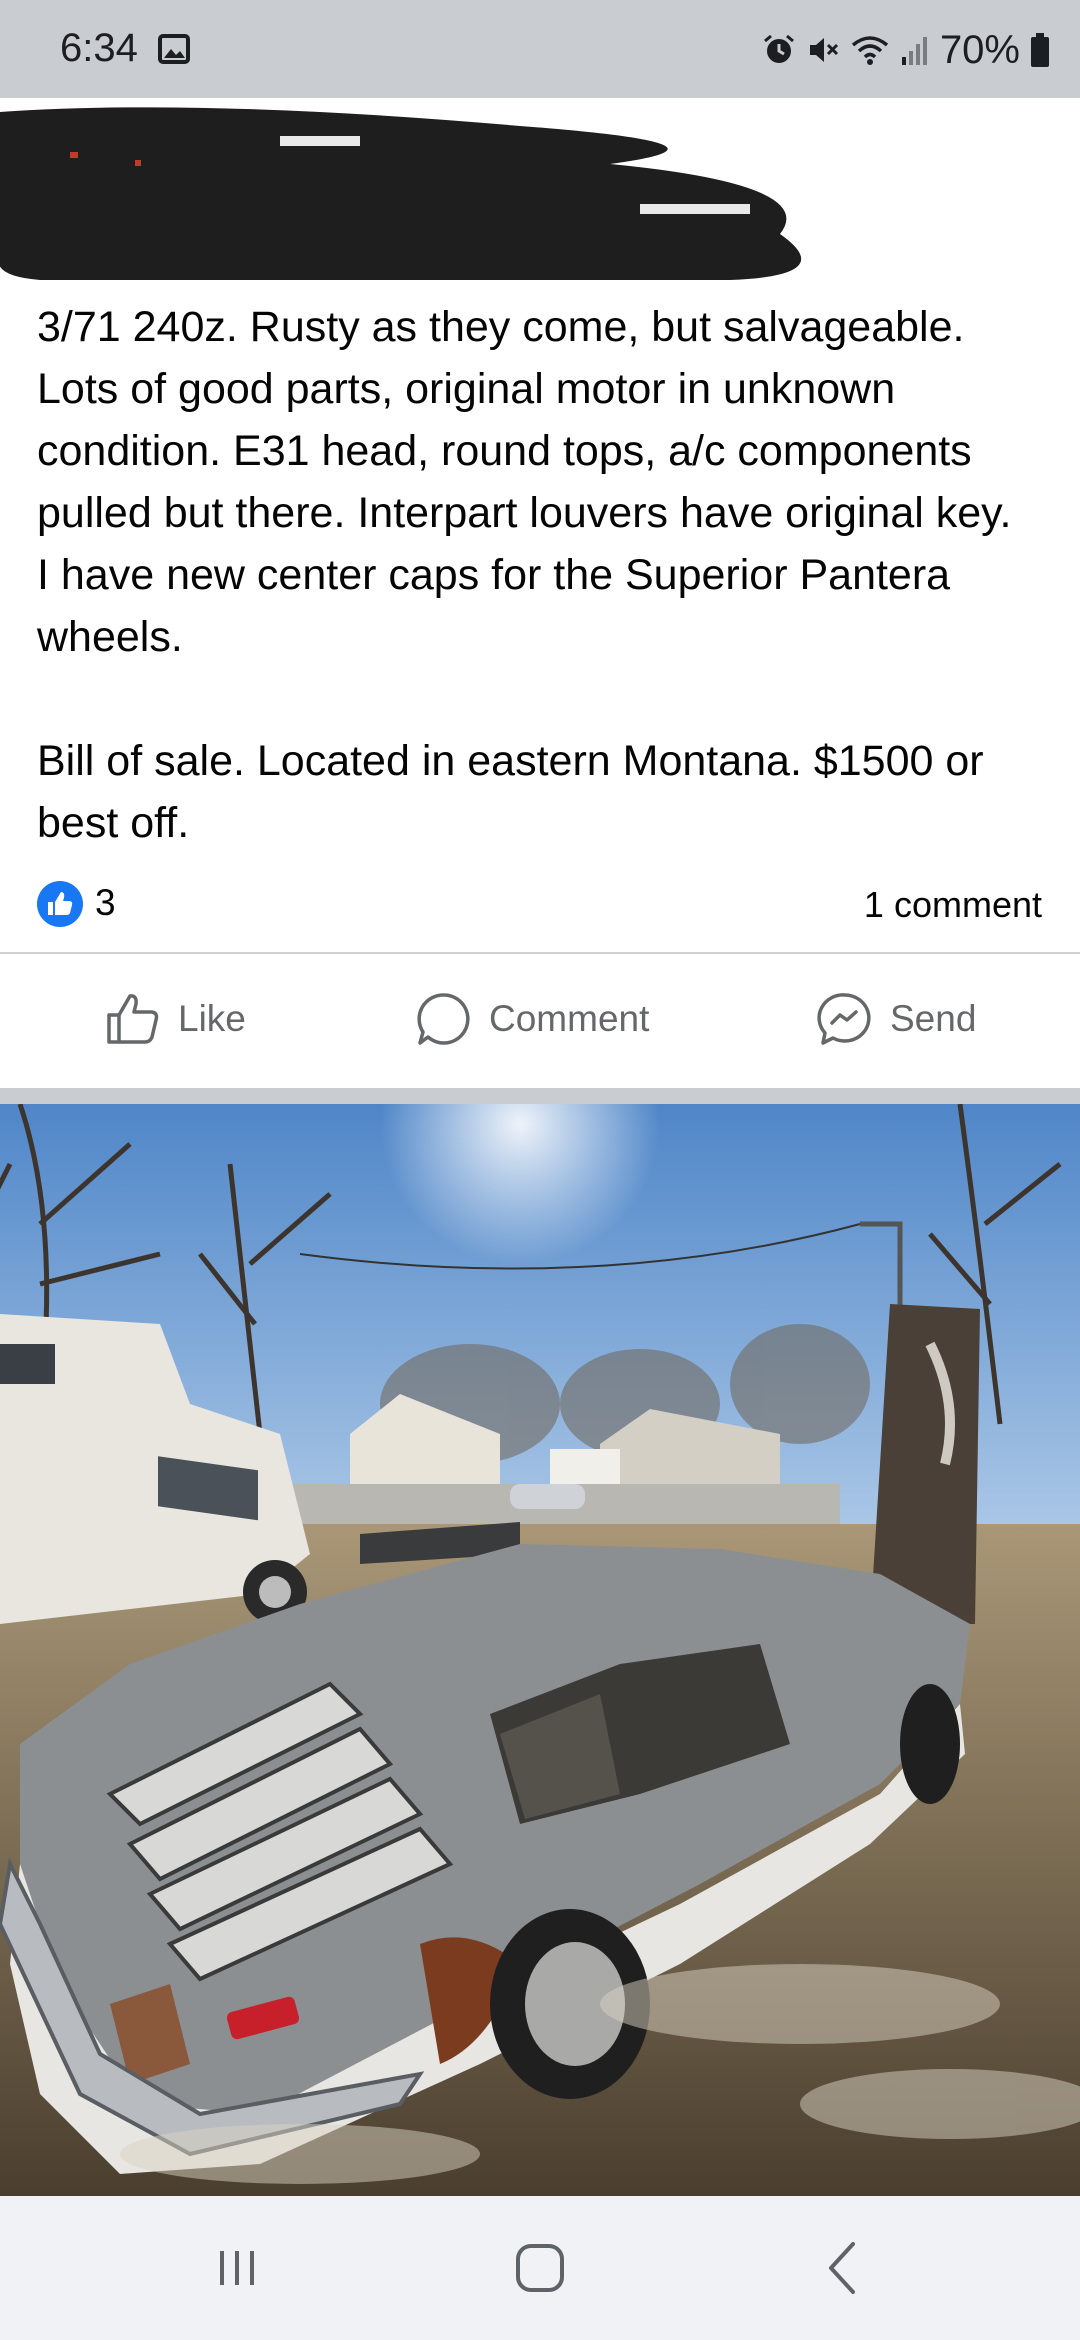 This screenshot has height=2340, width=1080. What do you see at coordinates (844, 1019) in the screenshot?
I see `messenger-icon` at bounding box center [844, 1019].